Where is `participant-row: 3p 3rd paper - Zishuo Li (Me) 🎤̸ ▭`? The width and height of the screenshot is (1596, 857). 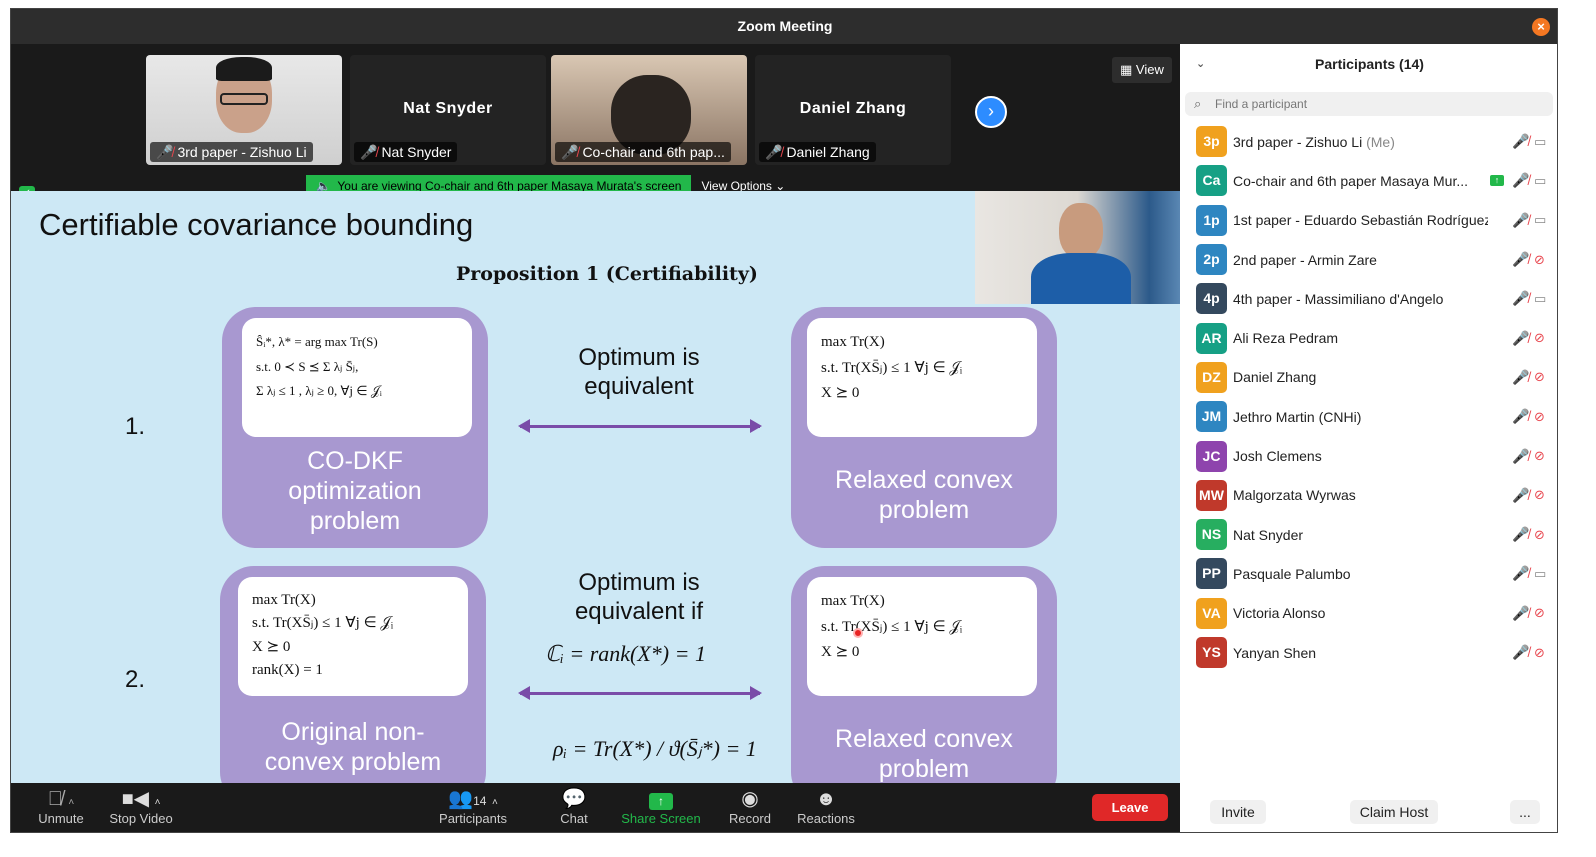 participant-row: 3p 3rd paper - Zishuo Li (Me) 🎤̸ ▭ is located at coordinates (1368, 141).